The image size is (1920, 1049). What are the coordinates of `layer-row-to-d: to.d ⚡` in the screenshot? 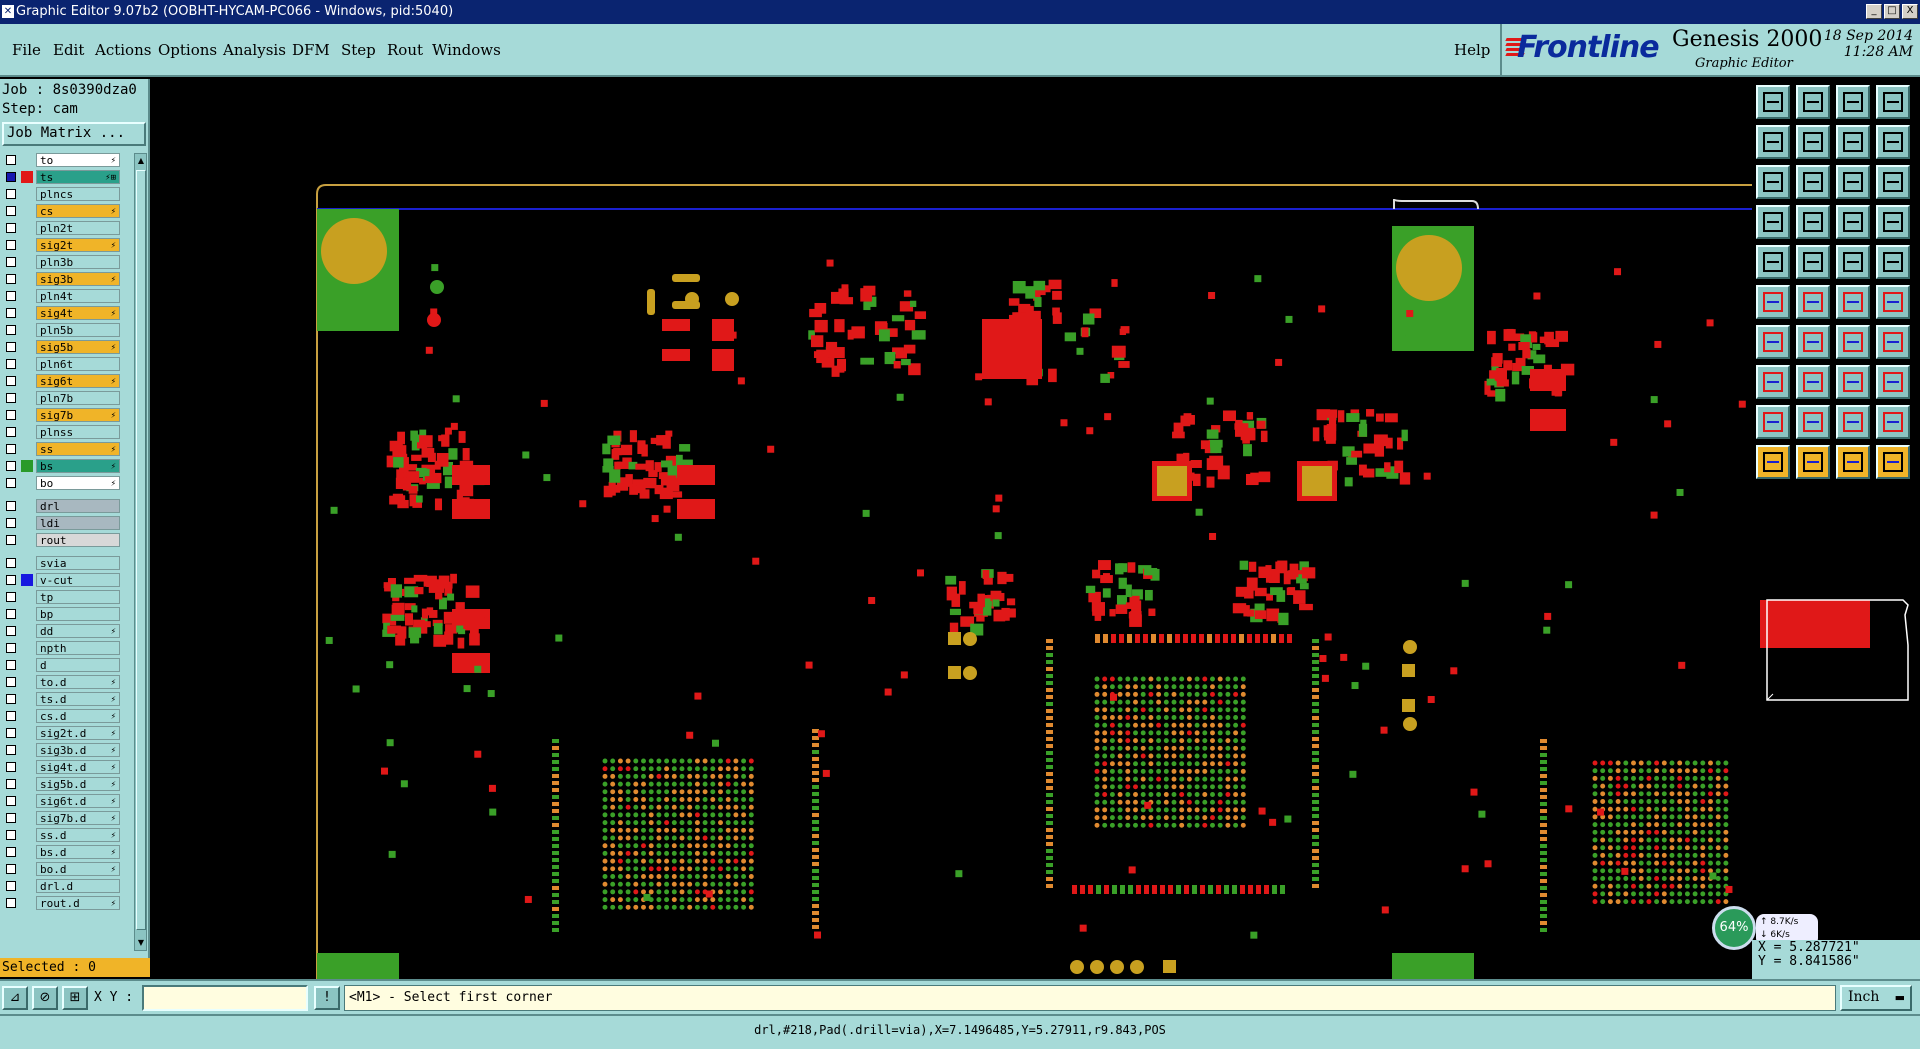 It's located at (61, 682).